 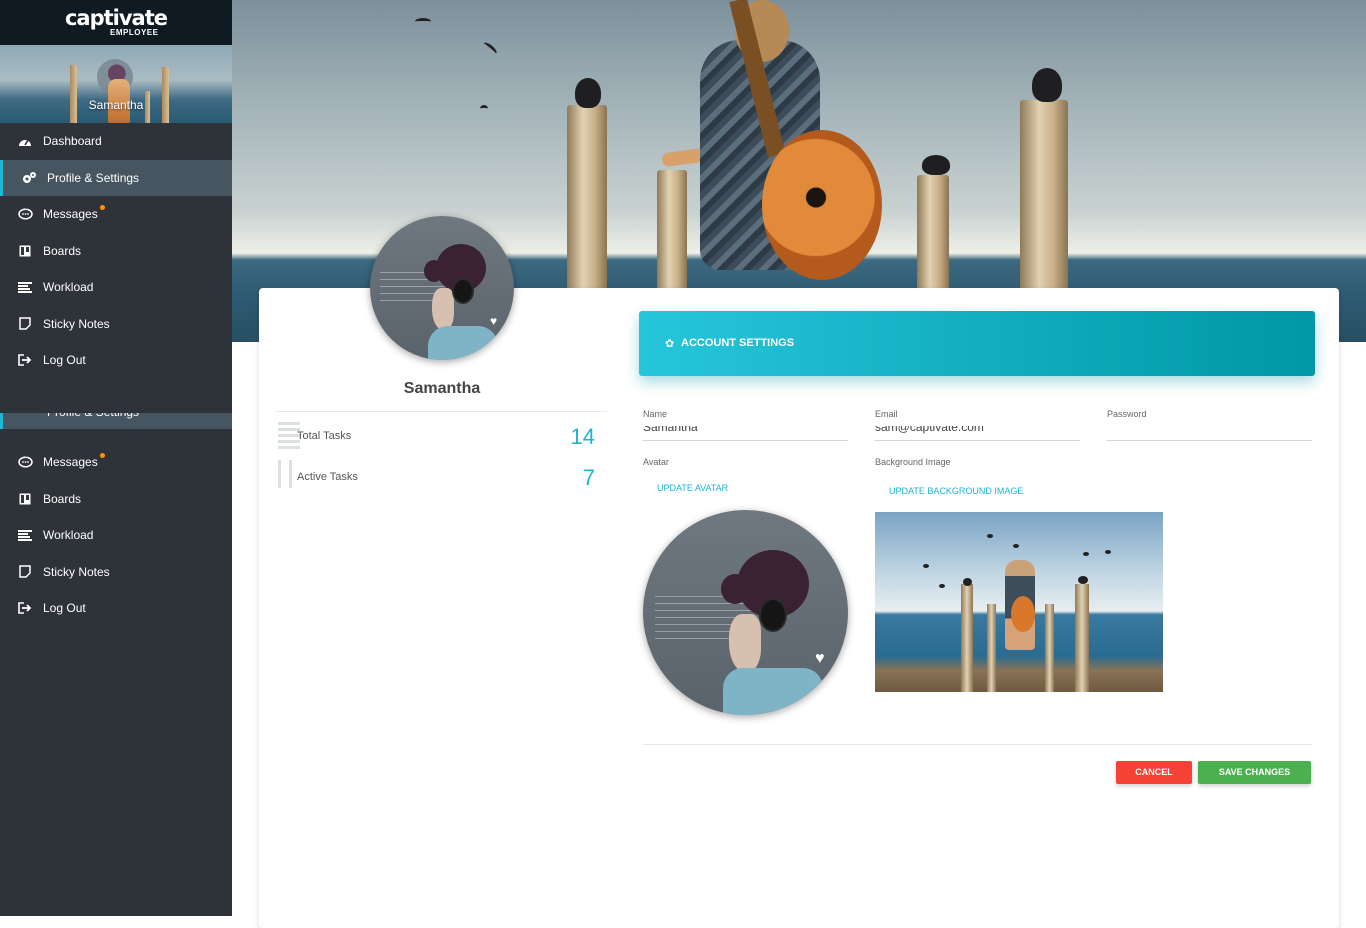 I want to click on gear-icon: ✿, so click(x=670, y=344).